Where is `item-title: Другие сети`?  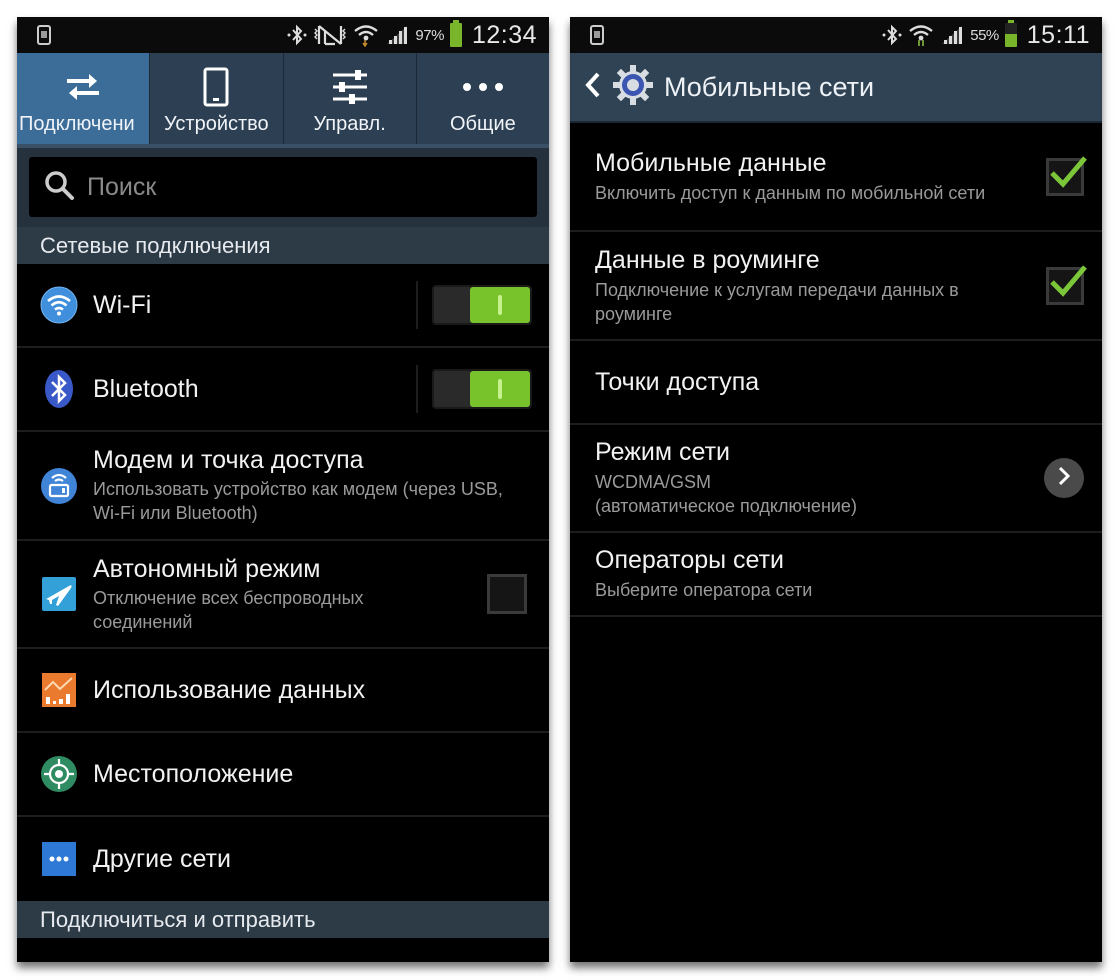
item-title: Другие сети is located at coordinates (162, 858).